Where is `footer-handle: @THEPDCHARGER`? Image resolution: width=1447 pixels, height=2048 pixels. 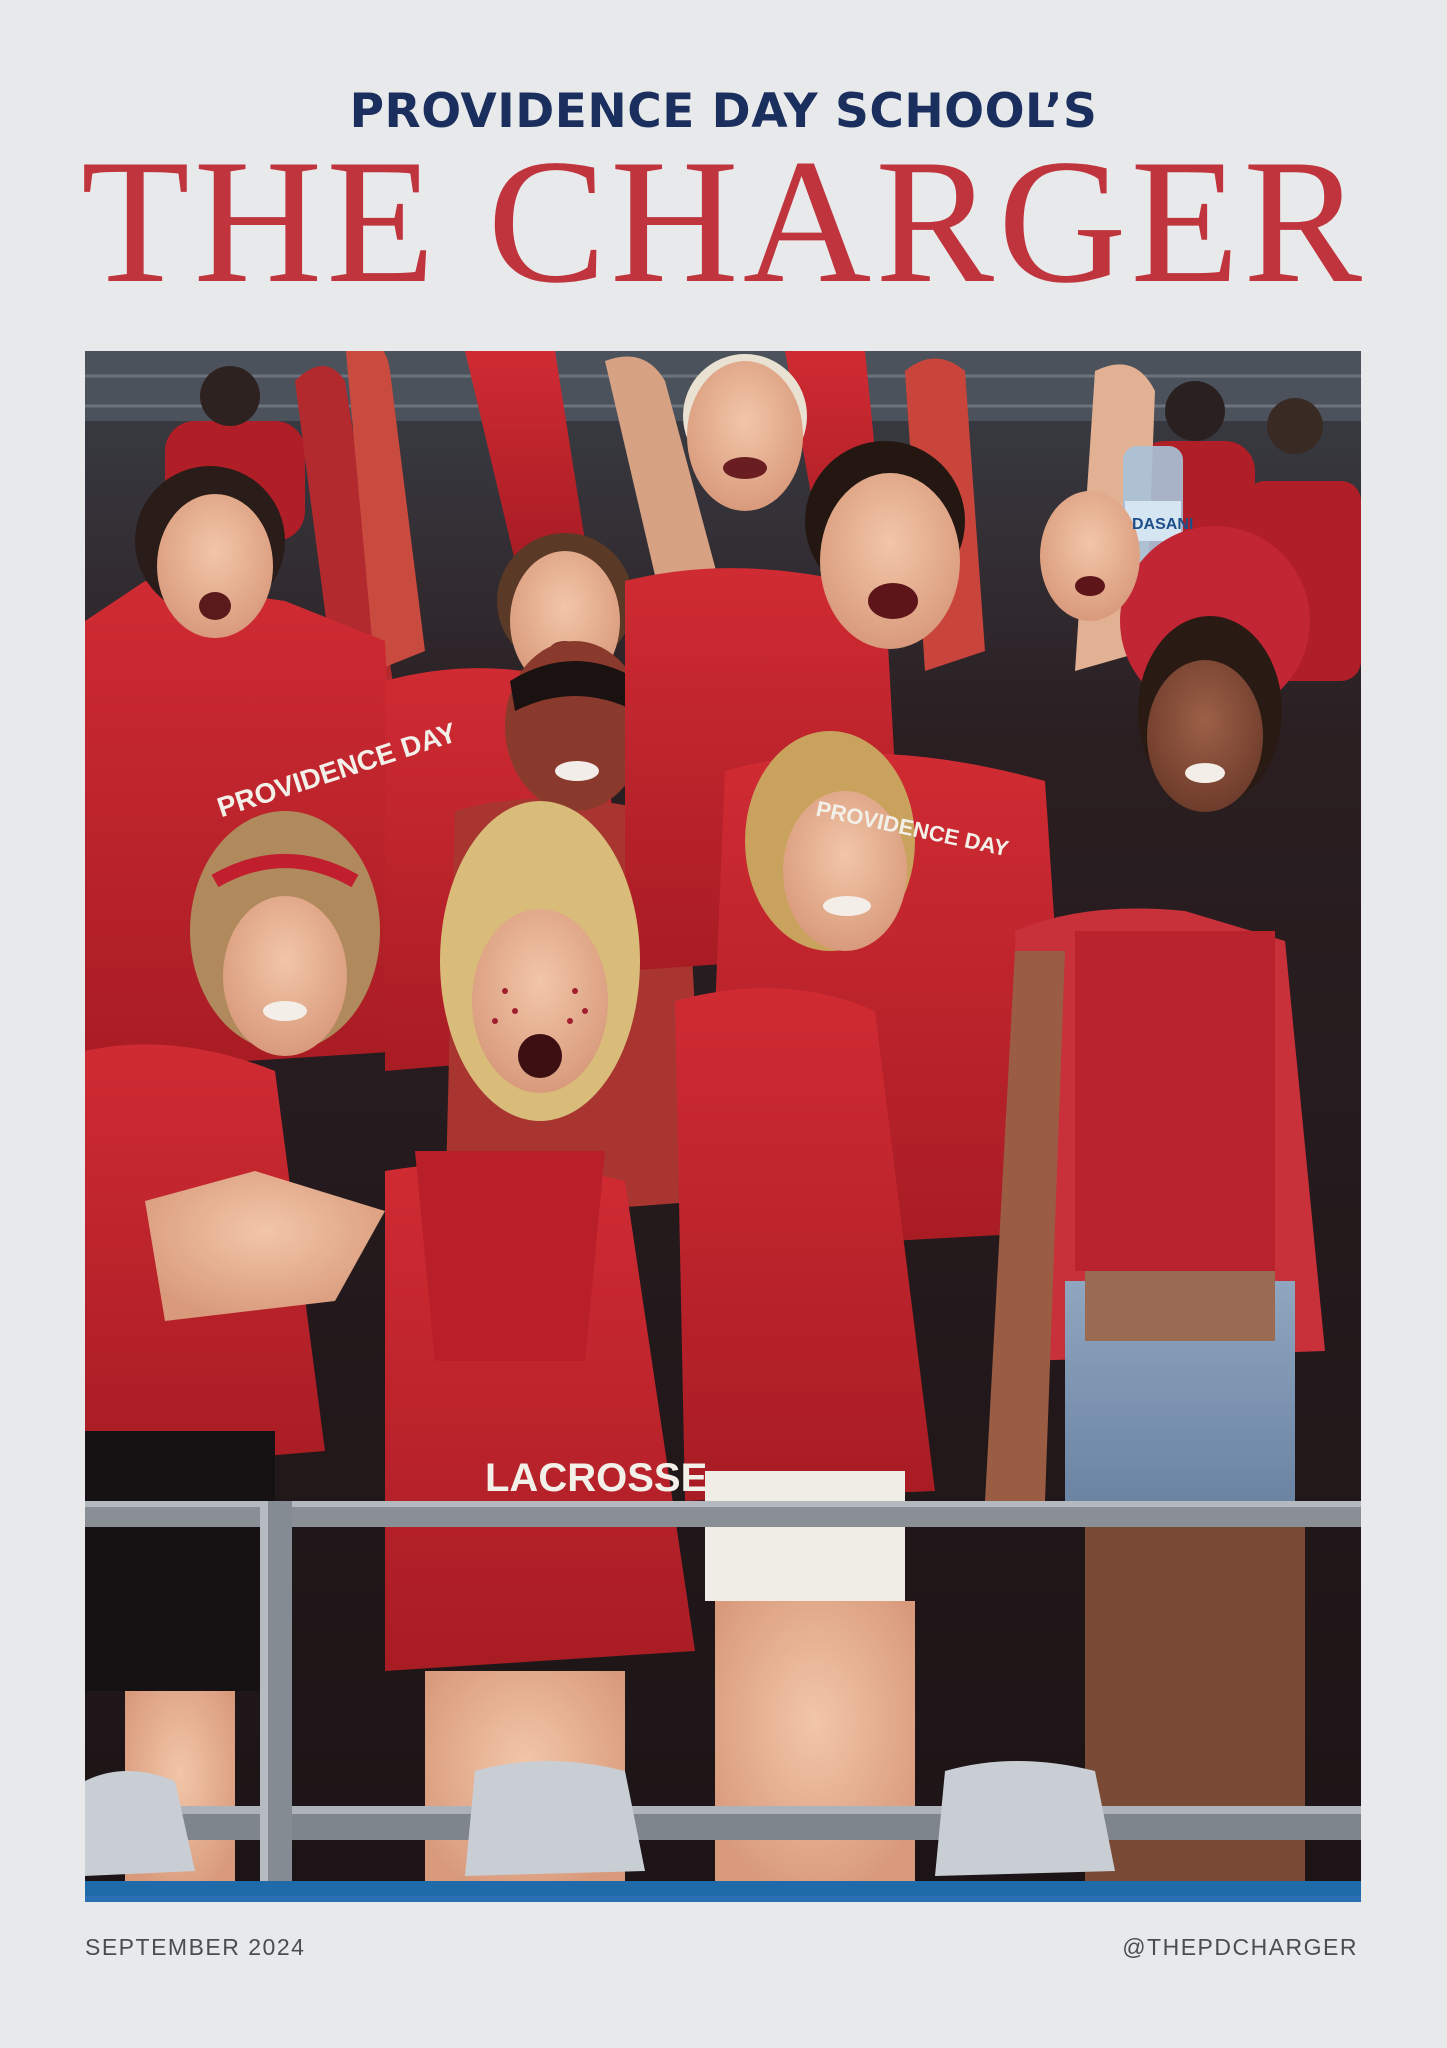 footer-handle: @THEPDCHARGER is located at coordinates (1240, 1947).